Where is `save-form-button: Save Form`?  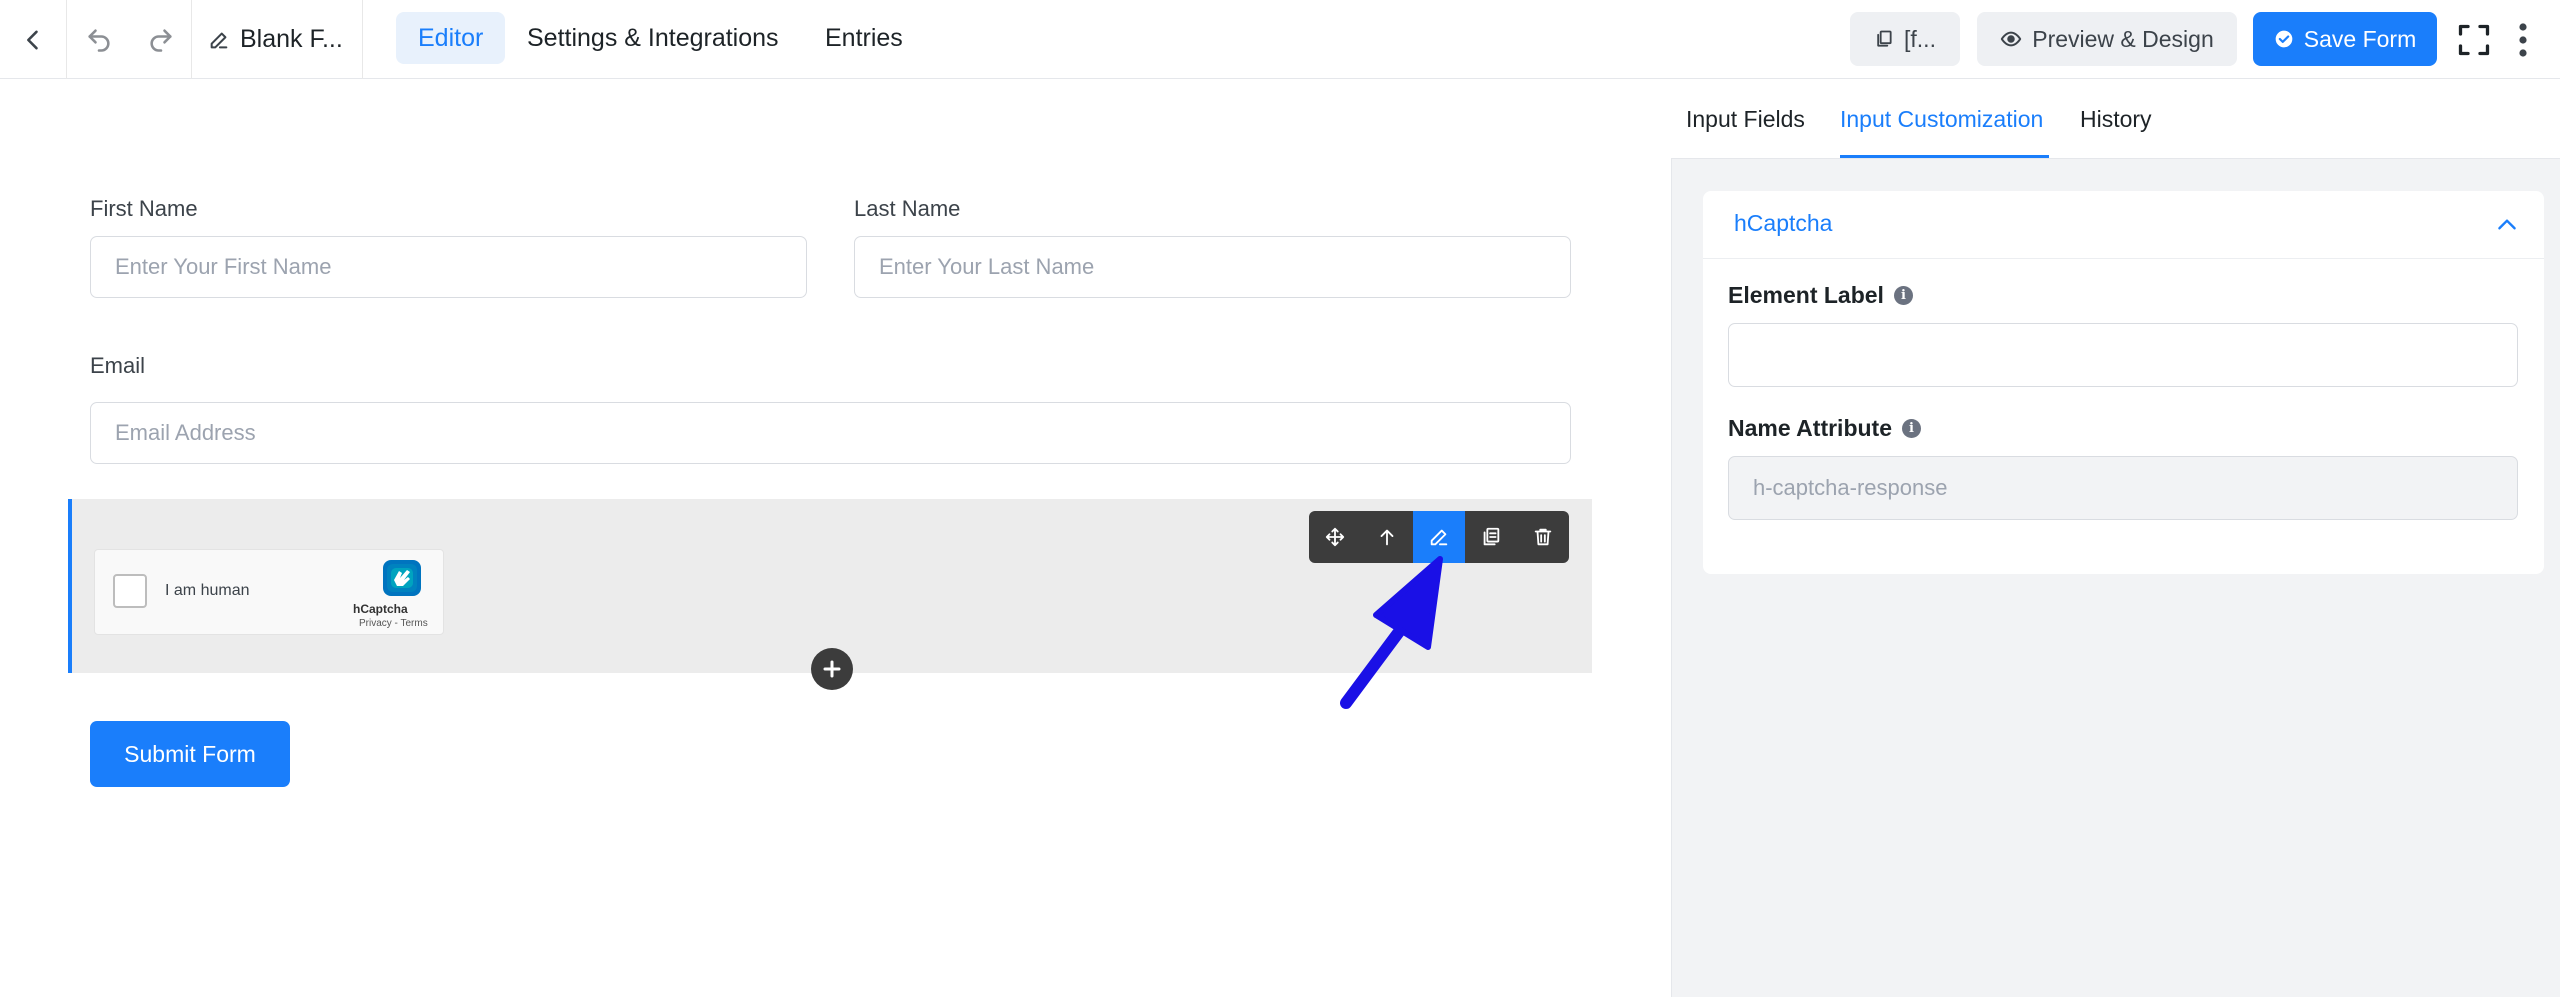 save-form-button: Save Form is located at coordinates (2345, 39).